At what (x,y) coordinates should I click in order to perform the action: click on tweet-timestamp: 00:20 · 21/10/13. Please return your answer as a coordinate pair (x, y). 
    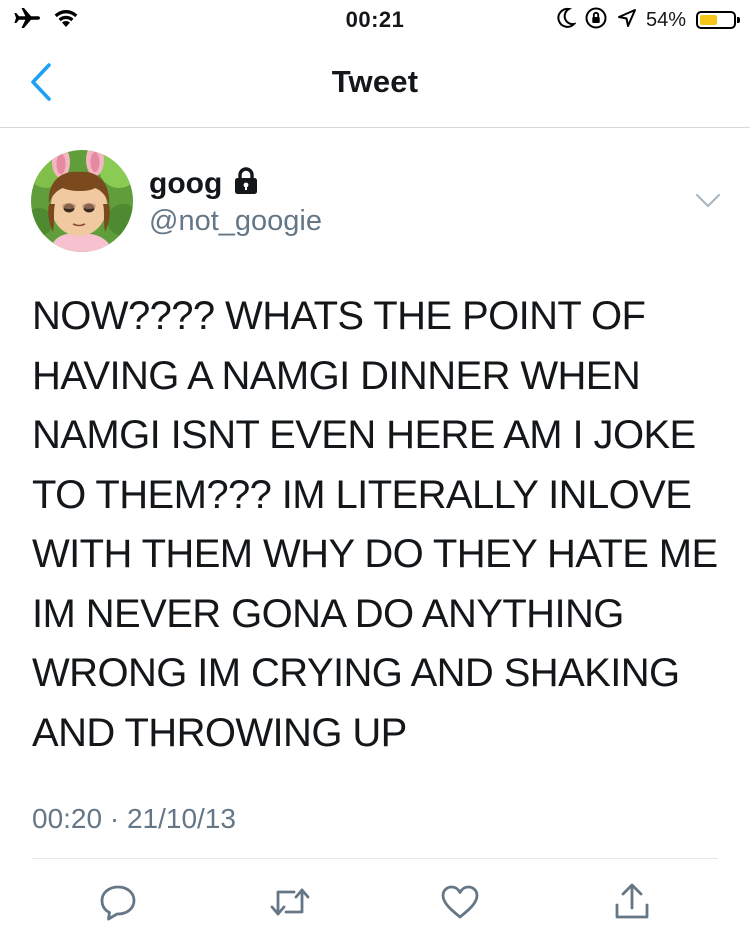
    Looking at the image, I should click on (134, 818).